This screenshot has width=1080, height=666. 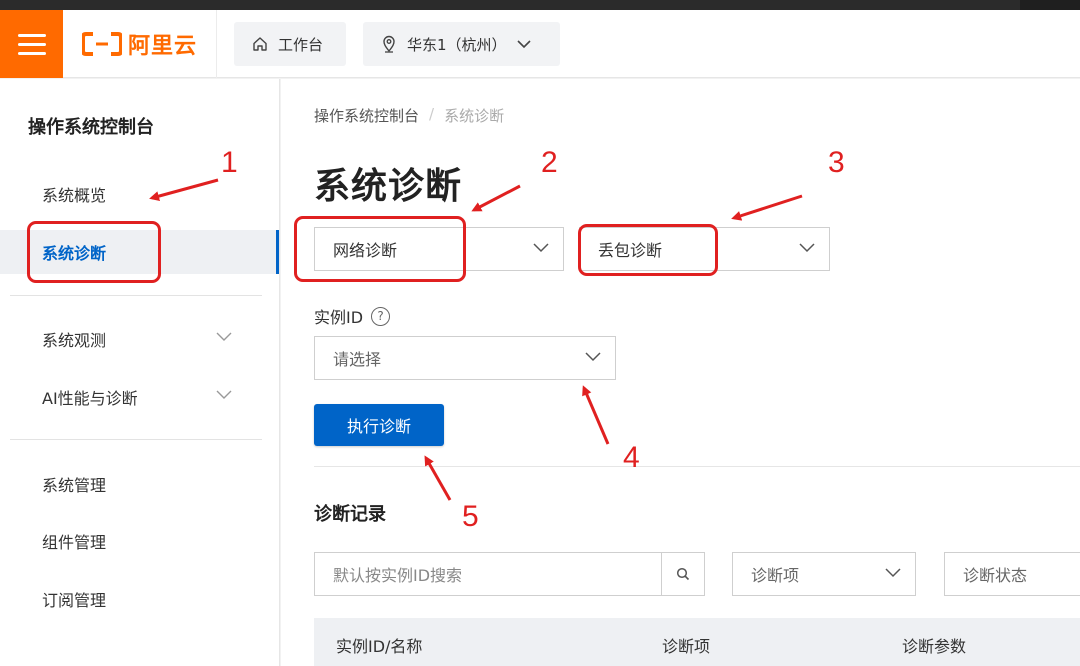 I want to click on run-diagnosis-button: 执行诊断, so click(x=379, y=425).